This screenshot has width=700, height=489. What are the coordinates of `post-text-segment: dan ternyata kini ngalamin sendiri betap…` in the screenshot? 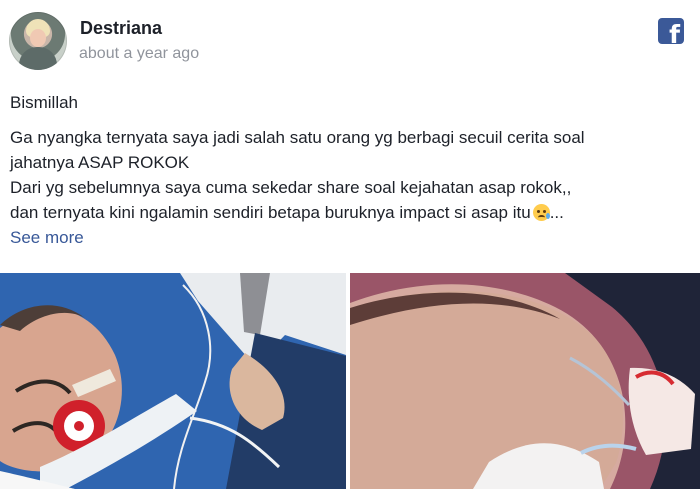 It's located at (270, 212).